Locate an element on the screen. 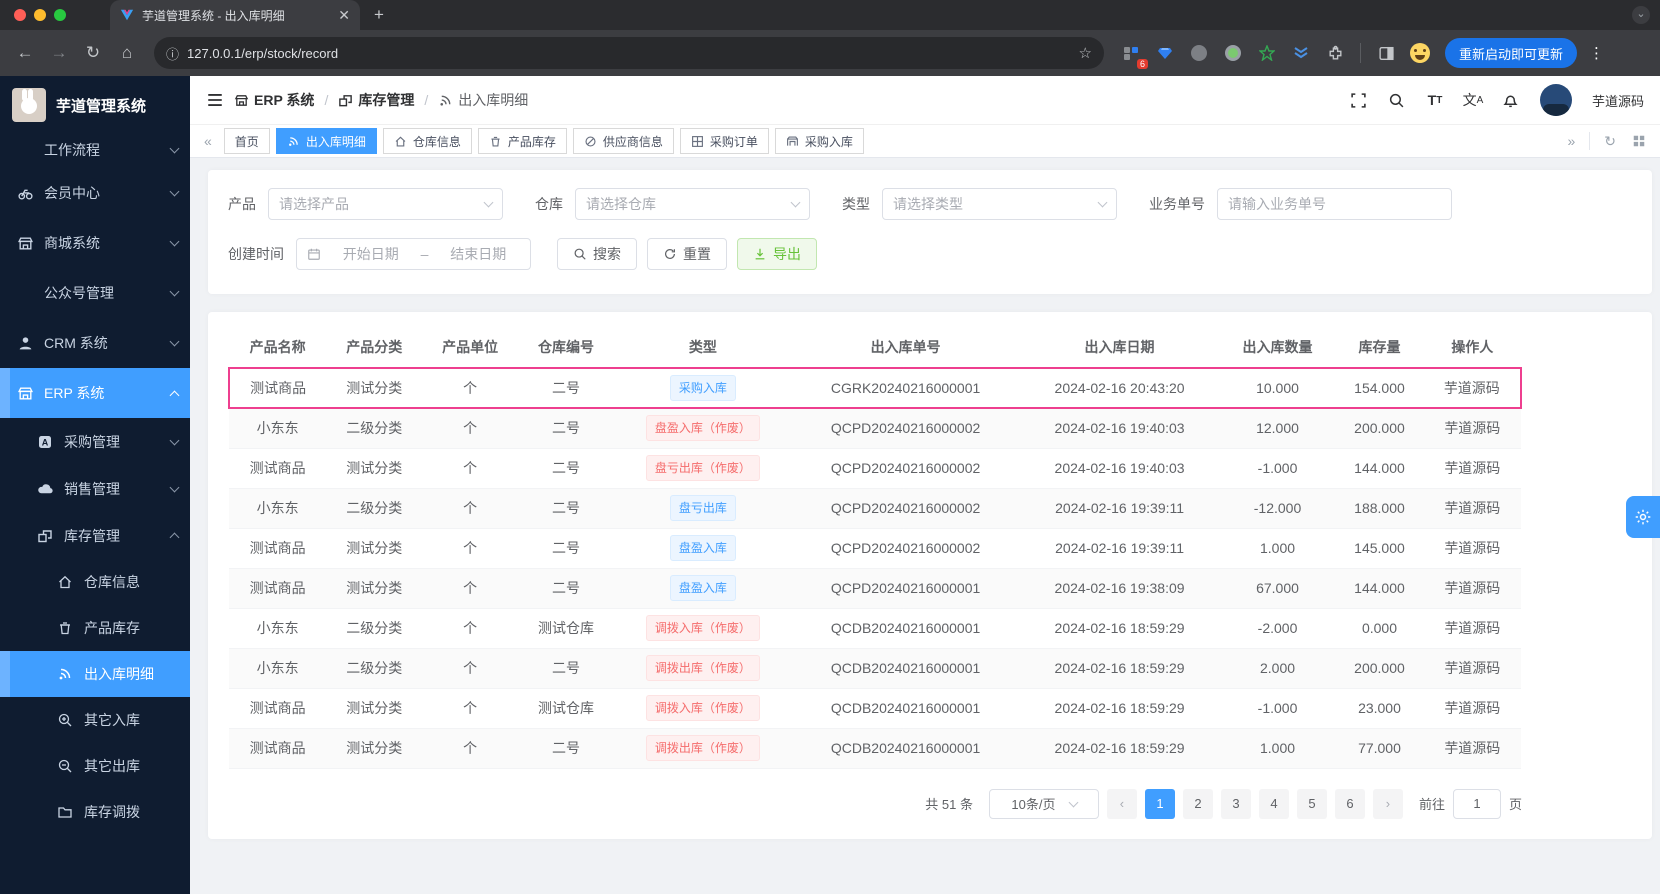 This screenshot has width=1660, height=894. export-button: 导出 is located at coordinates (777, 254).